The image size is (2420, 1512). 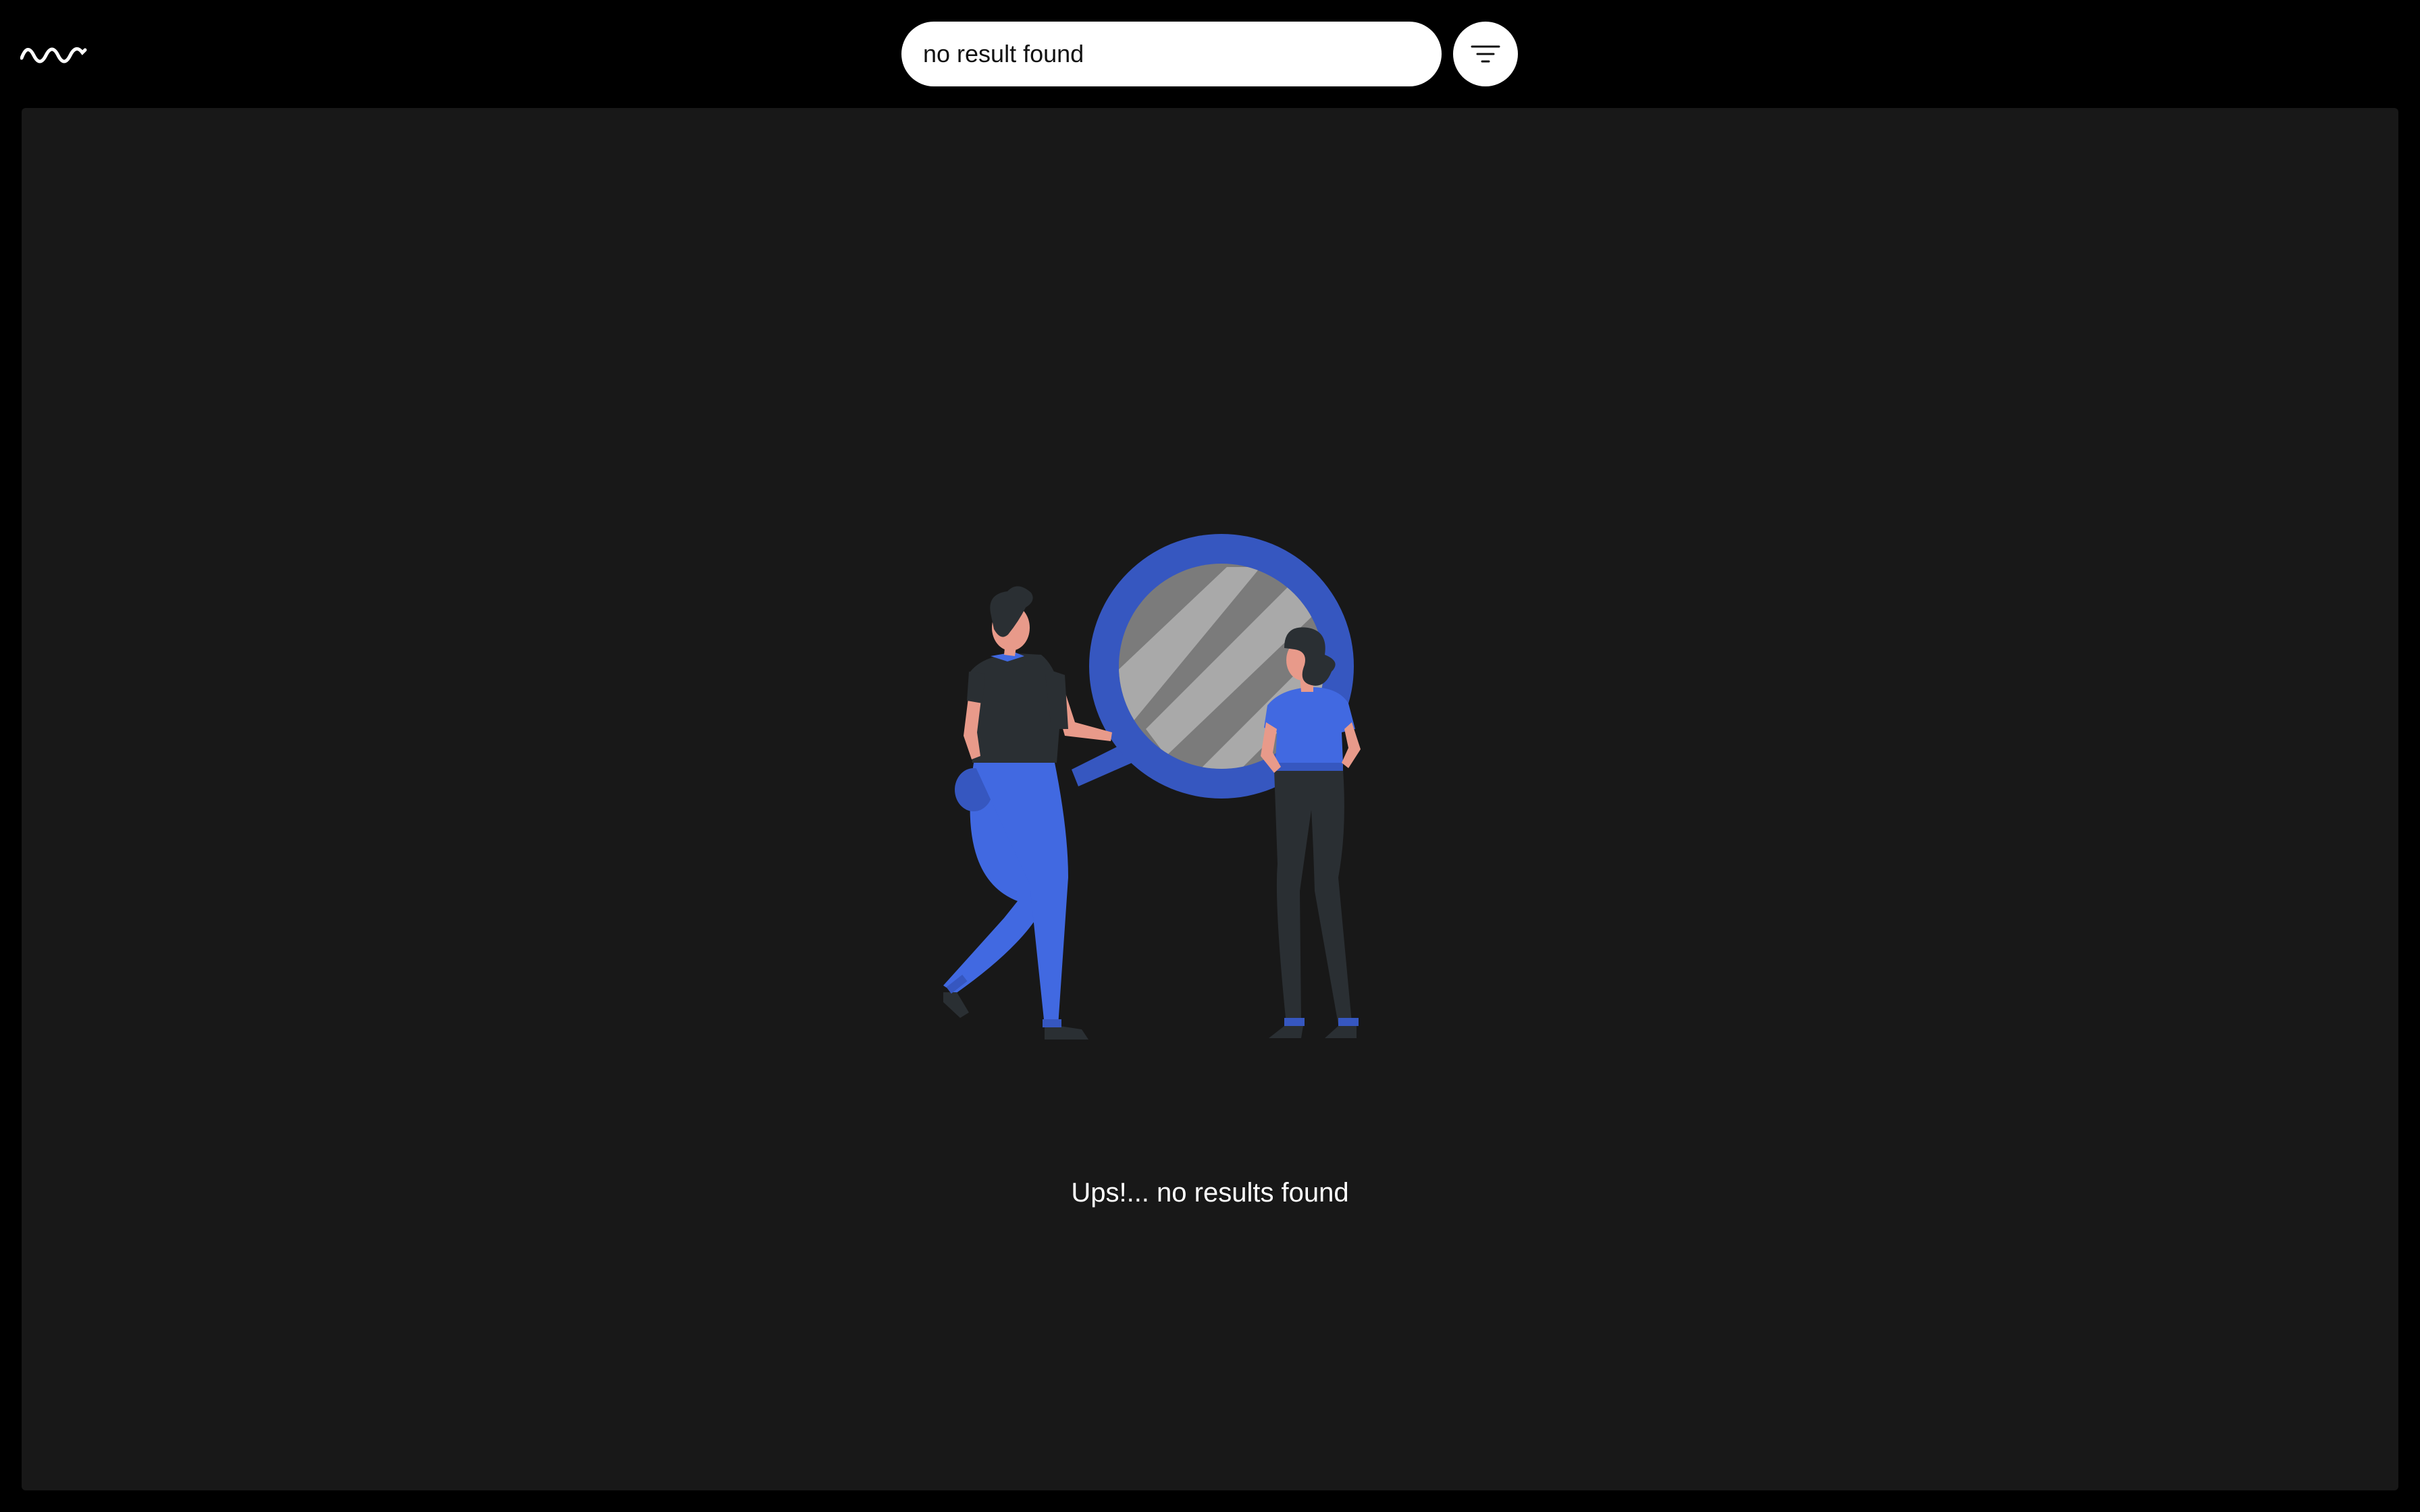 I want to click on filter-lines-icon, so click(x=1485, y=54).